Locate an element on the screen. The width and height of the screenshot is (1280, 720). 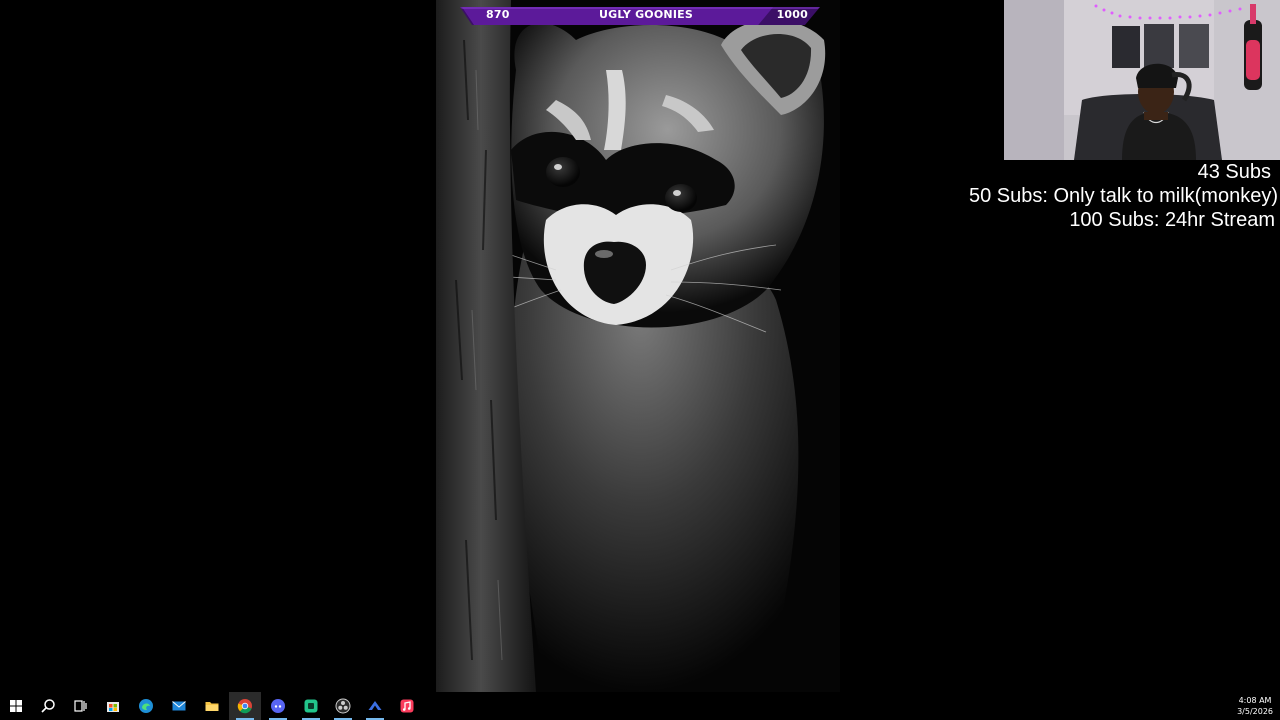
folder-icon is located at coordinates (212, 706).